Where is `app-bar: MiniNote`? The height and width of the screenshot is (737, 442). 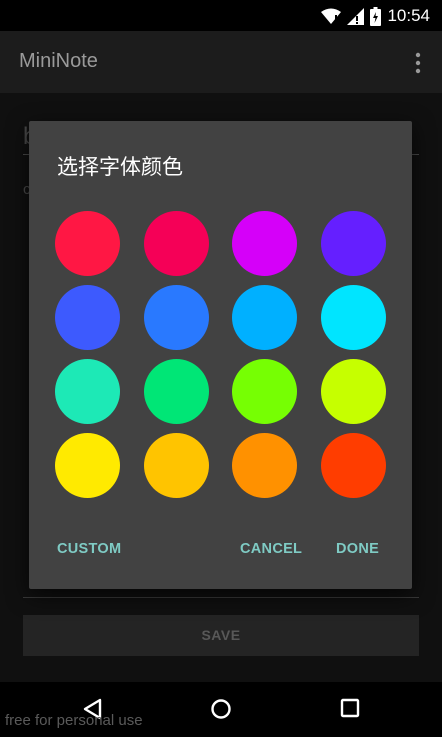
app-bar: MiniNote is located at coordinates (221, 62).